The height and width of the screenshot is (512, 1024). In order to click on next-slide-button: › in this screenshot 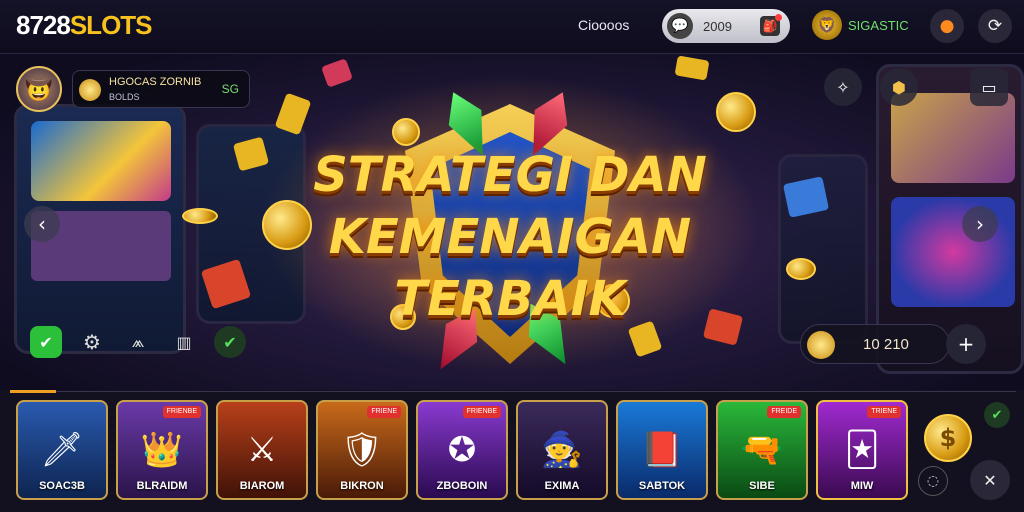, I will do `click(980, 224)`.